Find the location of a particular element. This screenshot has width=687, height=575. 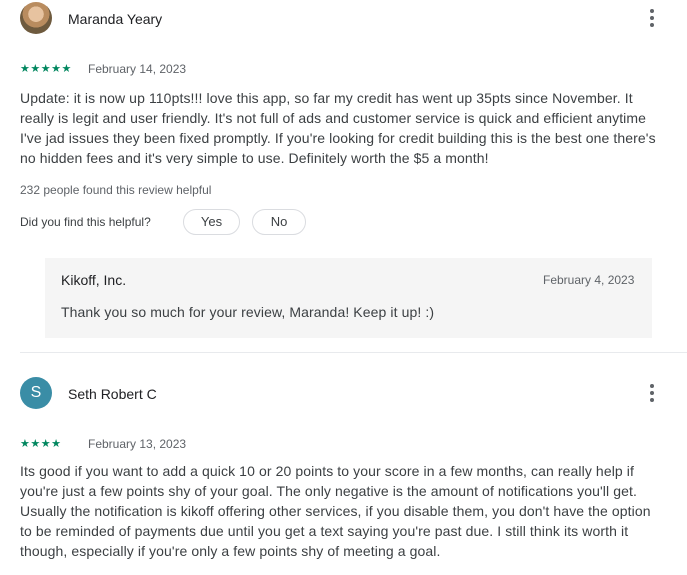

helpful-count: 232 people found this review helpful is located at coordinates (116, 190).